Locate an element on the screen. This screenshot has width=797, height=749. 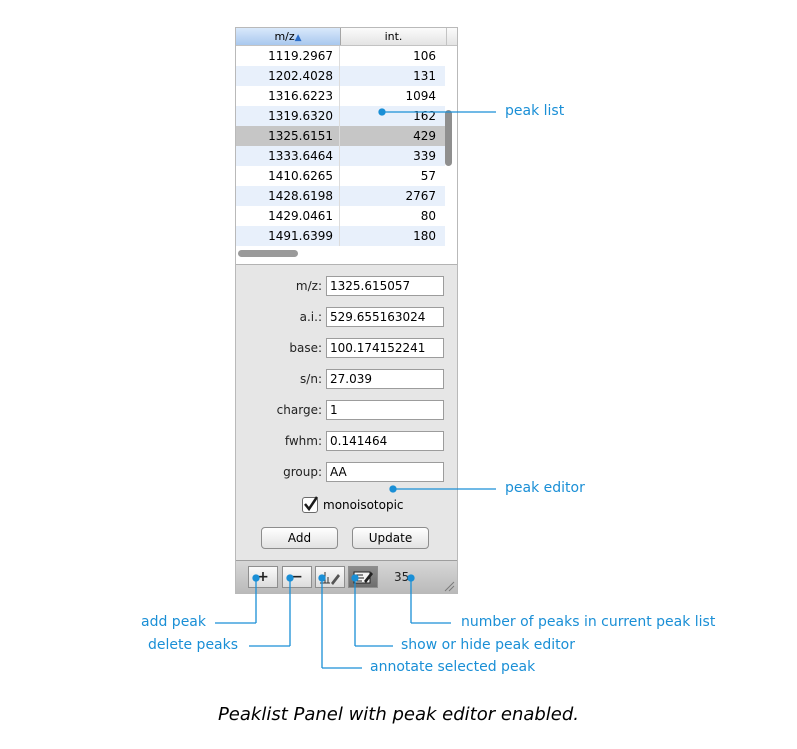
callout-show-hide-editor: show or hide peak editor is located at coordinates (488, 645).